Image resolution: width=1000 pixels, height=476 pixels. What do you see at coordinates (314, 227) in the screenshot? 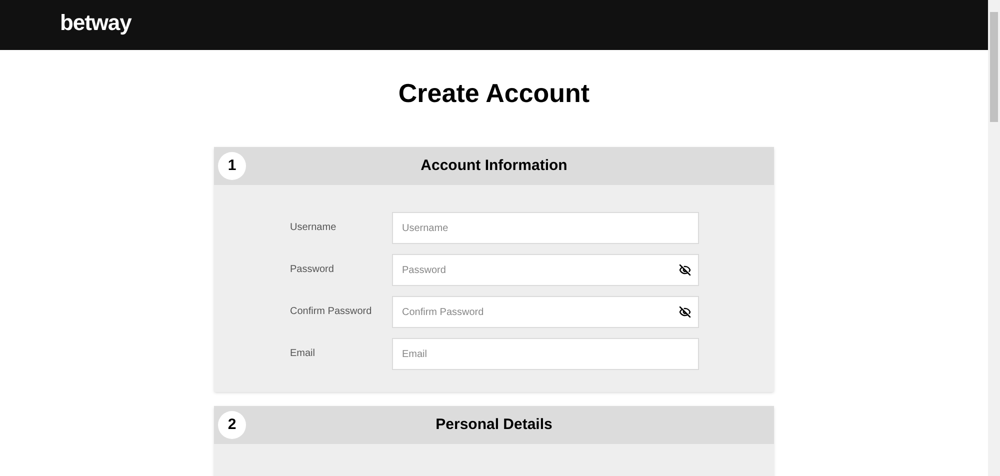
I see `field-label: Username` at bounding box center [314, 227].